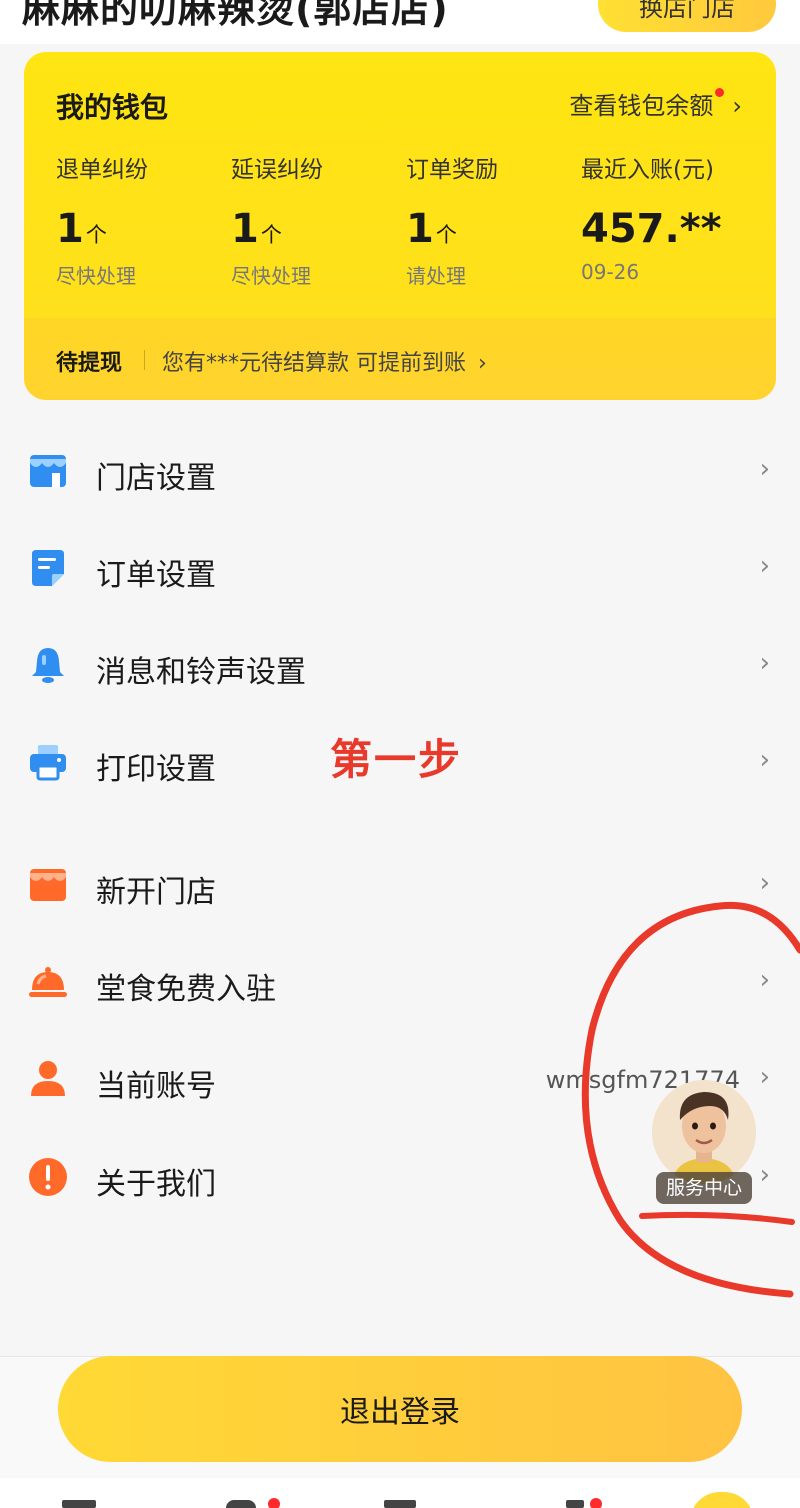 This screenshot has width=800, height=1508. What do you see at coordinates (156, 478) in the screenshot?
I see `menu-label: 门店设置` at bounding box center [156, 478].